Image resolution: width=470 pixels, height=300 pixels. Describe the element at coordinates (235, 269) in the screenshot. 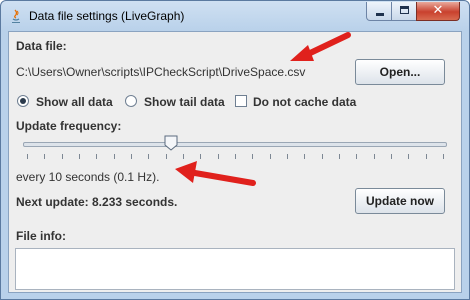

I see `file-info-textarea` at that location.